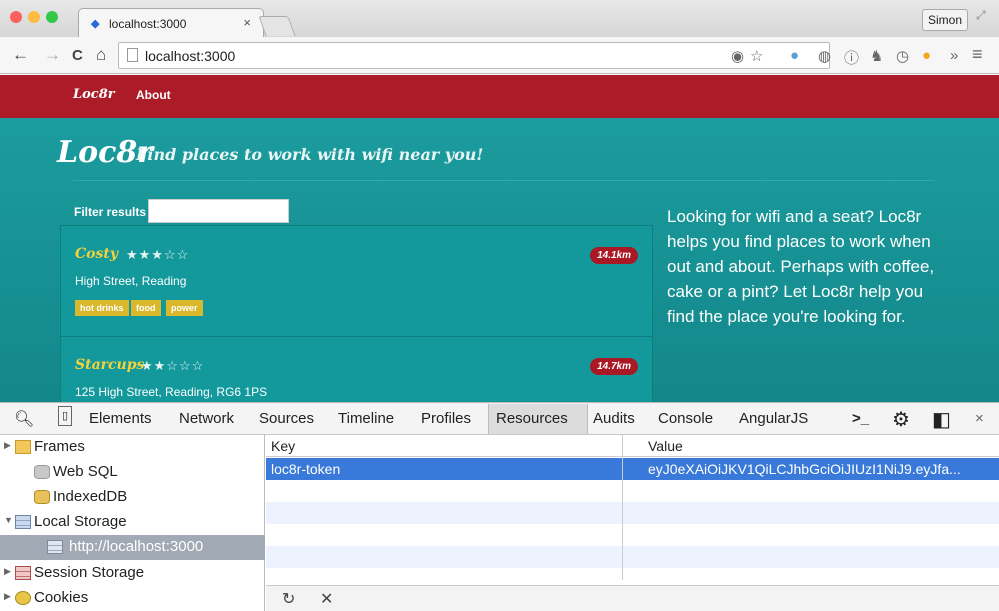  Describe the element at coordinates (614, 418) in the screenshot. I see `tab-audits: Audits` at that location.